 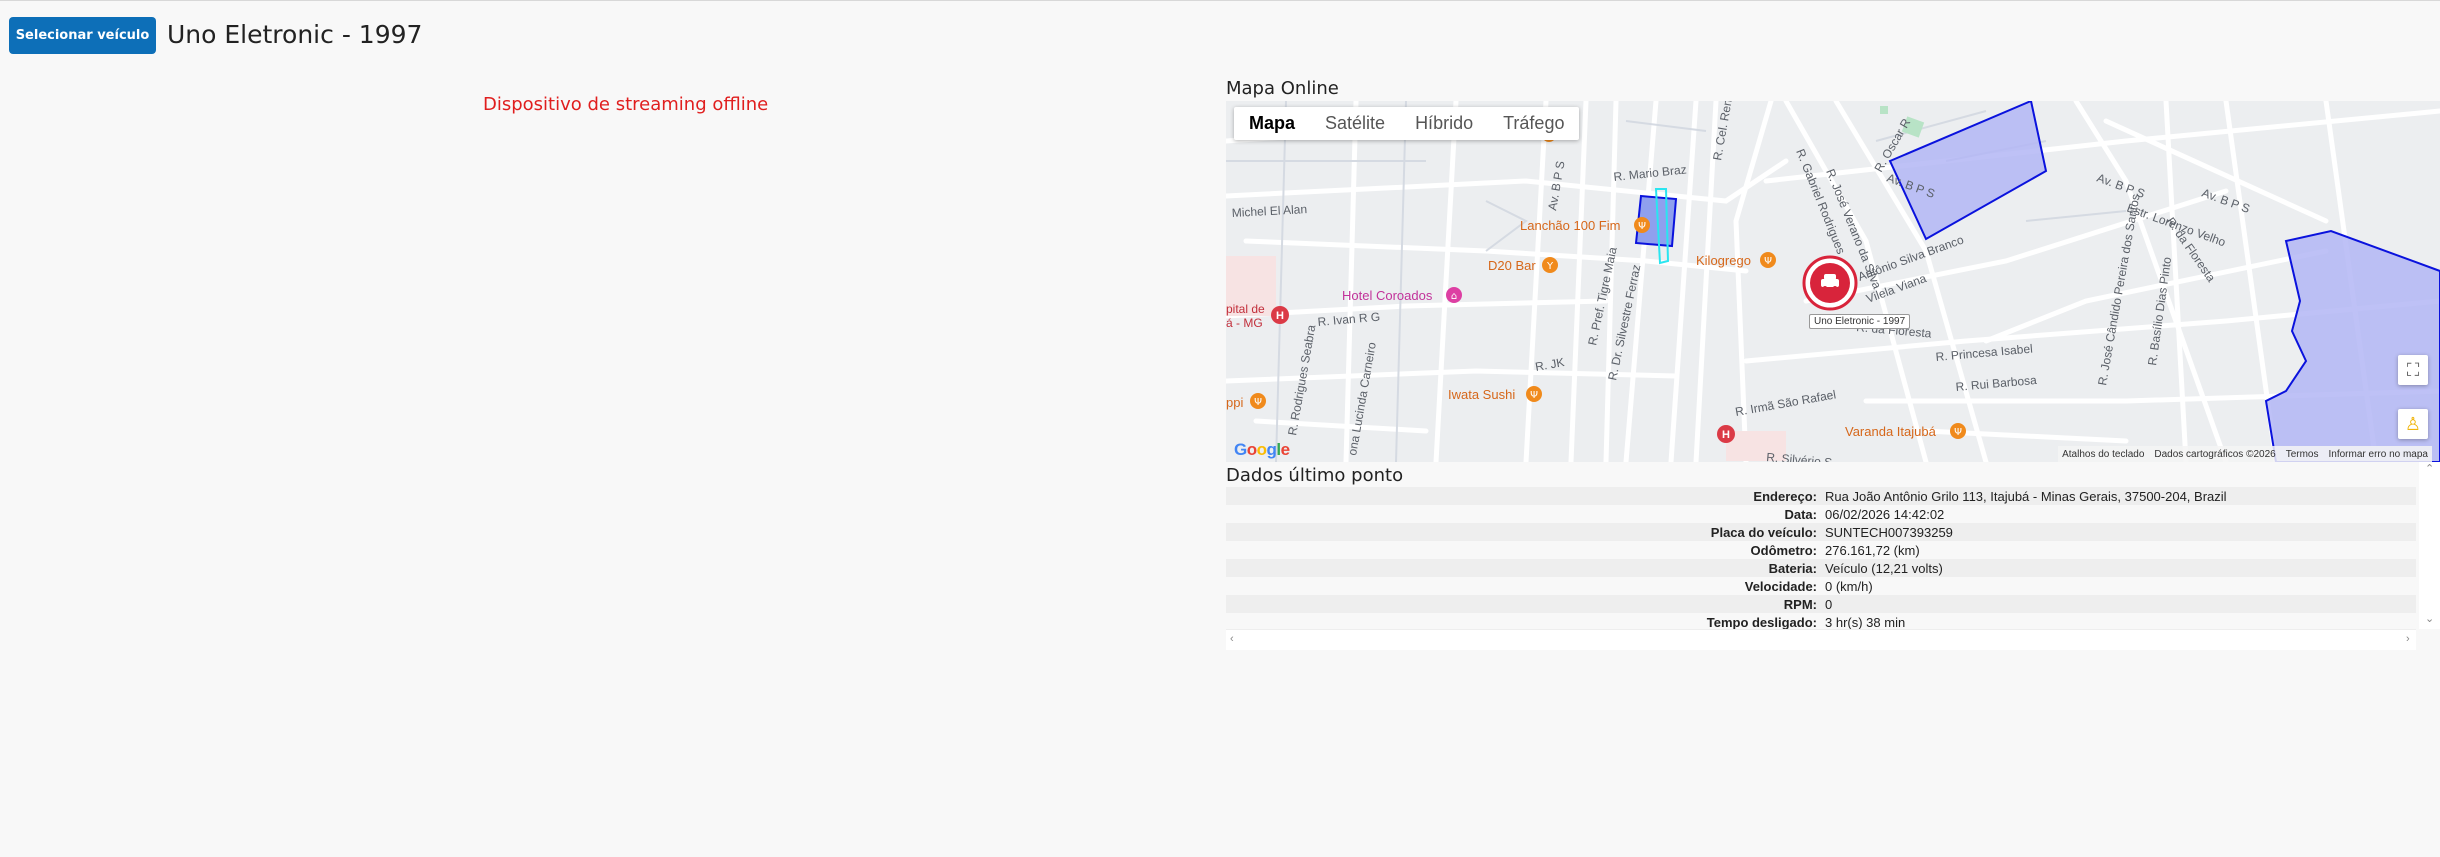 I want to click on row-label: Bateria:, so click(x=1523, y=568).